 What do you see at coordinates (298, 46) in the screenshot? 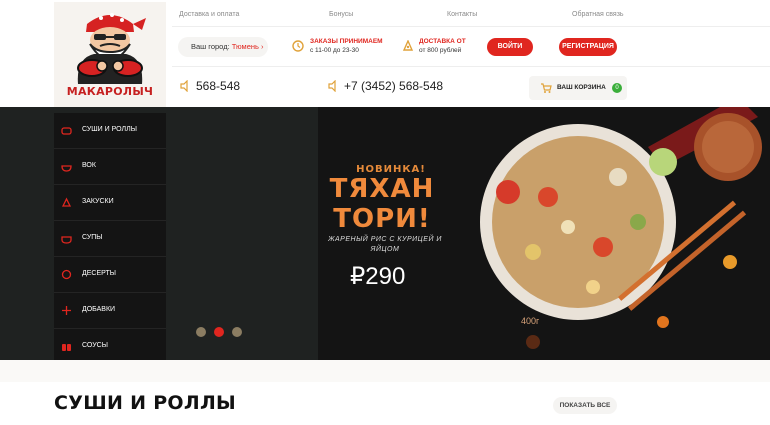
I see `clock-icon` at bounding box center [298, 46].